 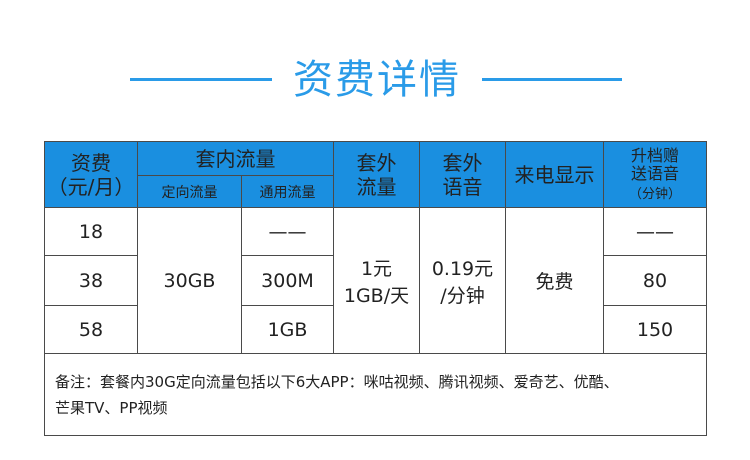 I want to click on fee-cell: 38, so click(x=91, y=280).